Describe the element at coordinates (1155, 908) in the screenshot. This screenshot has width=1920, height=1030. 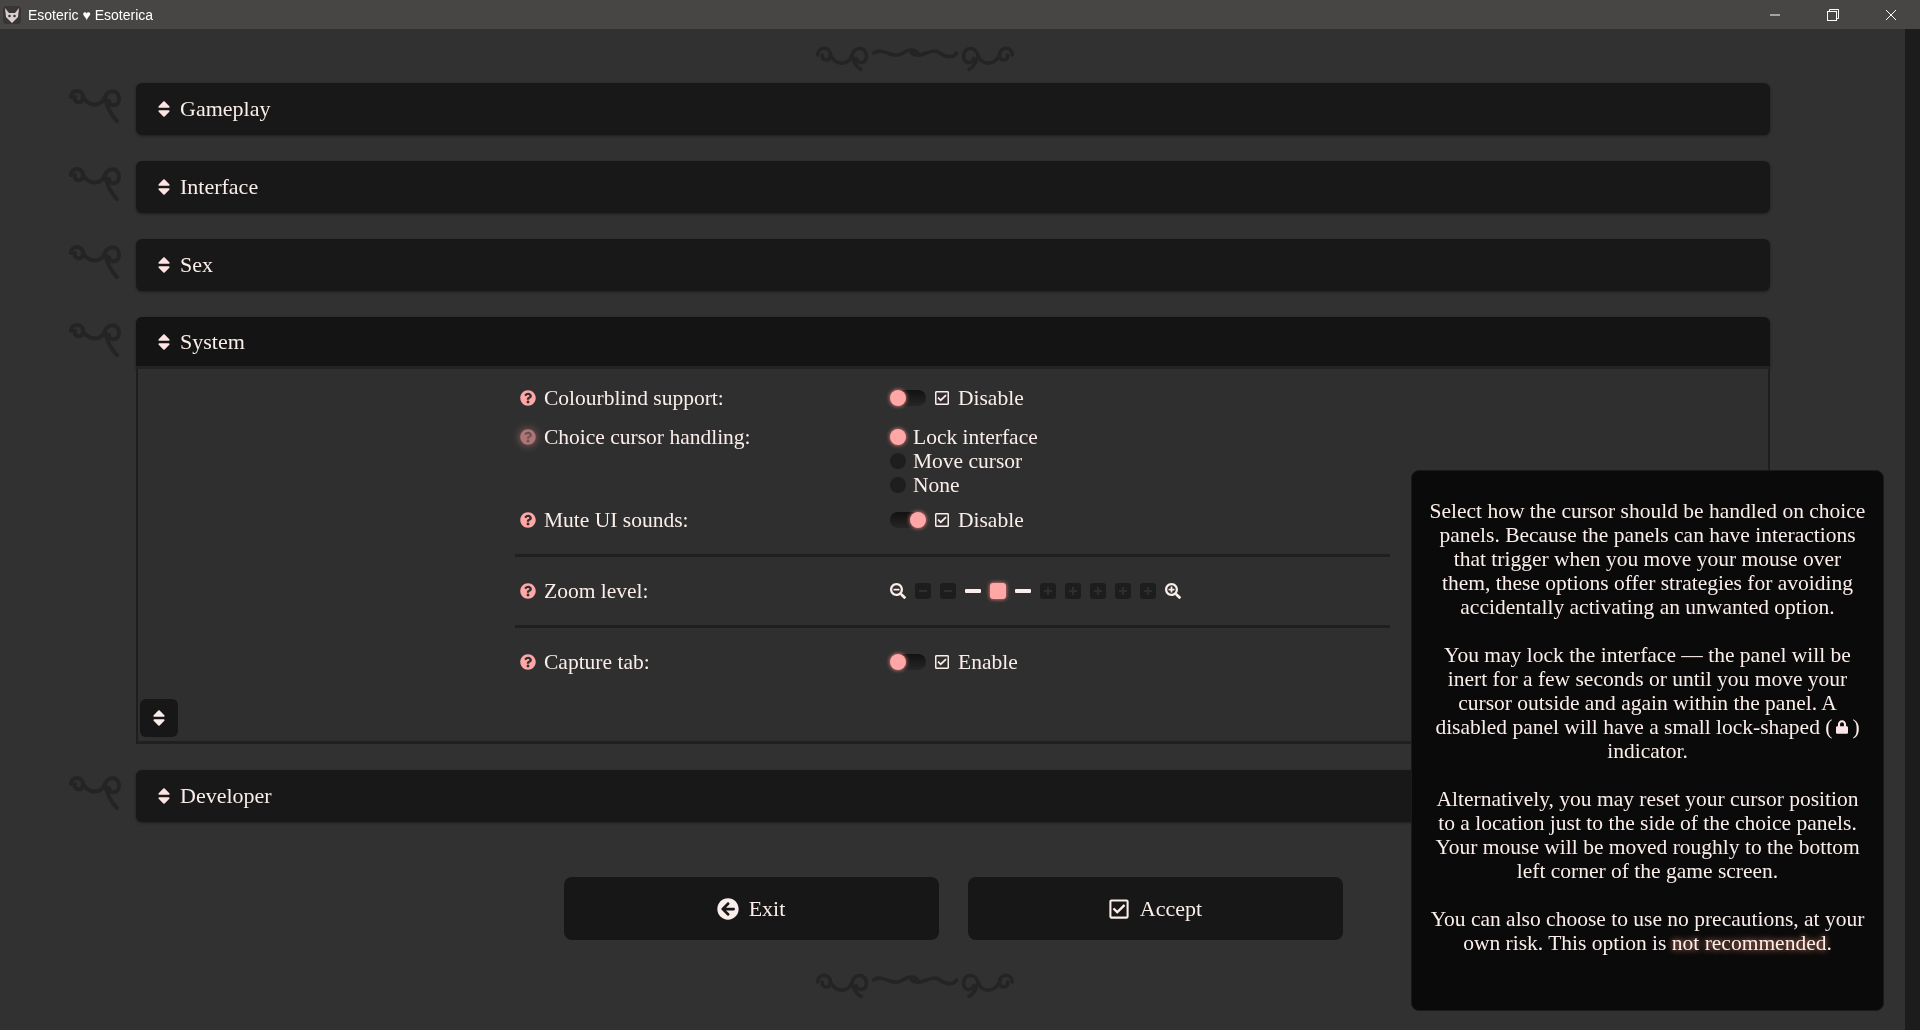
I see `accept-button: Accept` at that location.